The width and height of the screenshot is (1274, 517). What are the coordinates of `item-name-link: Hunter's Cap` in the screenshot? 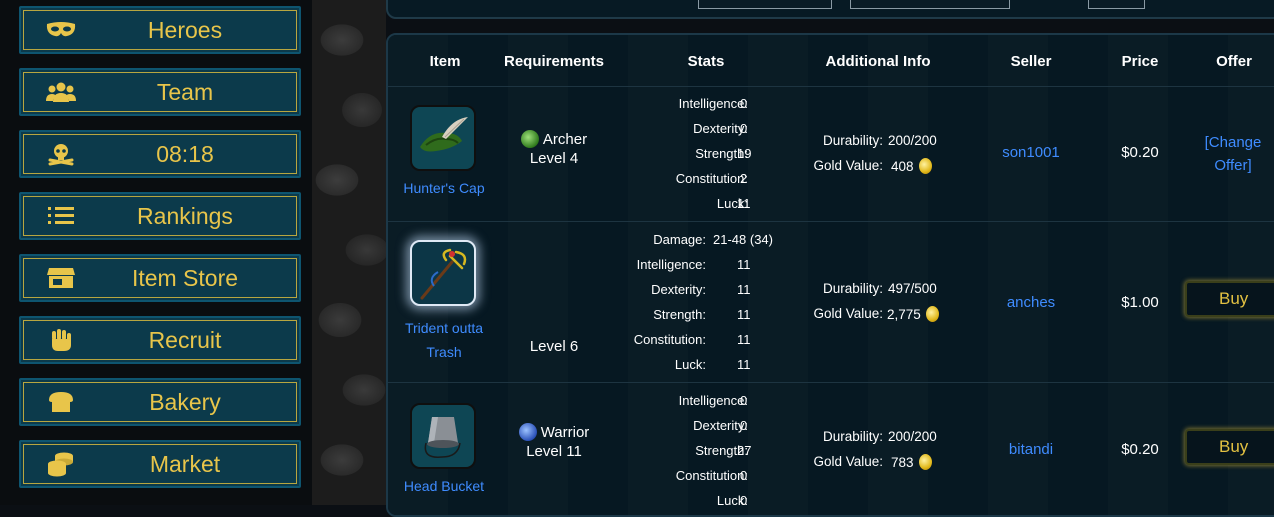 It's located at (444, 188).